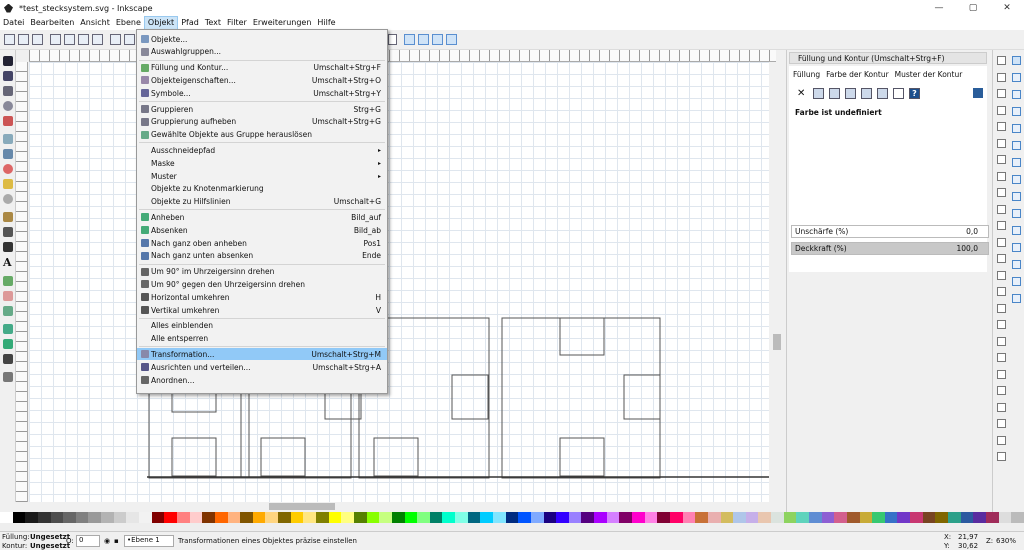  I want to click on menu-item-22: Alle entsperren, so click(262, 339).